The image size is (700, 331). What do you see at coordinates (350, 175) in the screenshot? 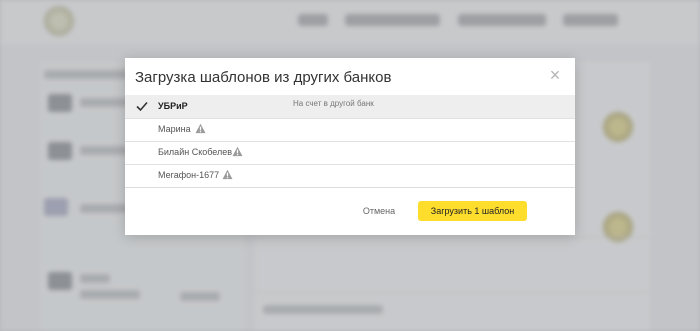
I see `template-row: Мегафон-1677` at bounding box center [350, 175].